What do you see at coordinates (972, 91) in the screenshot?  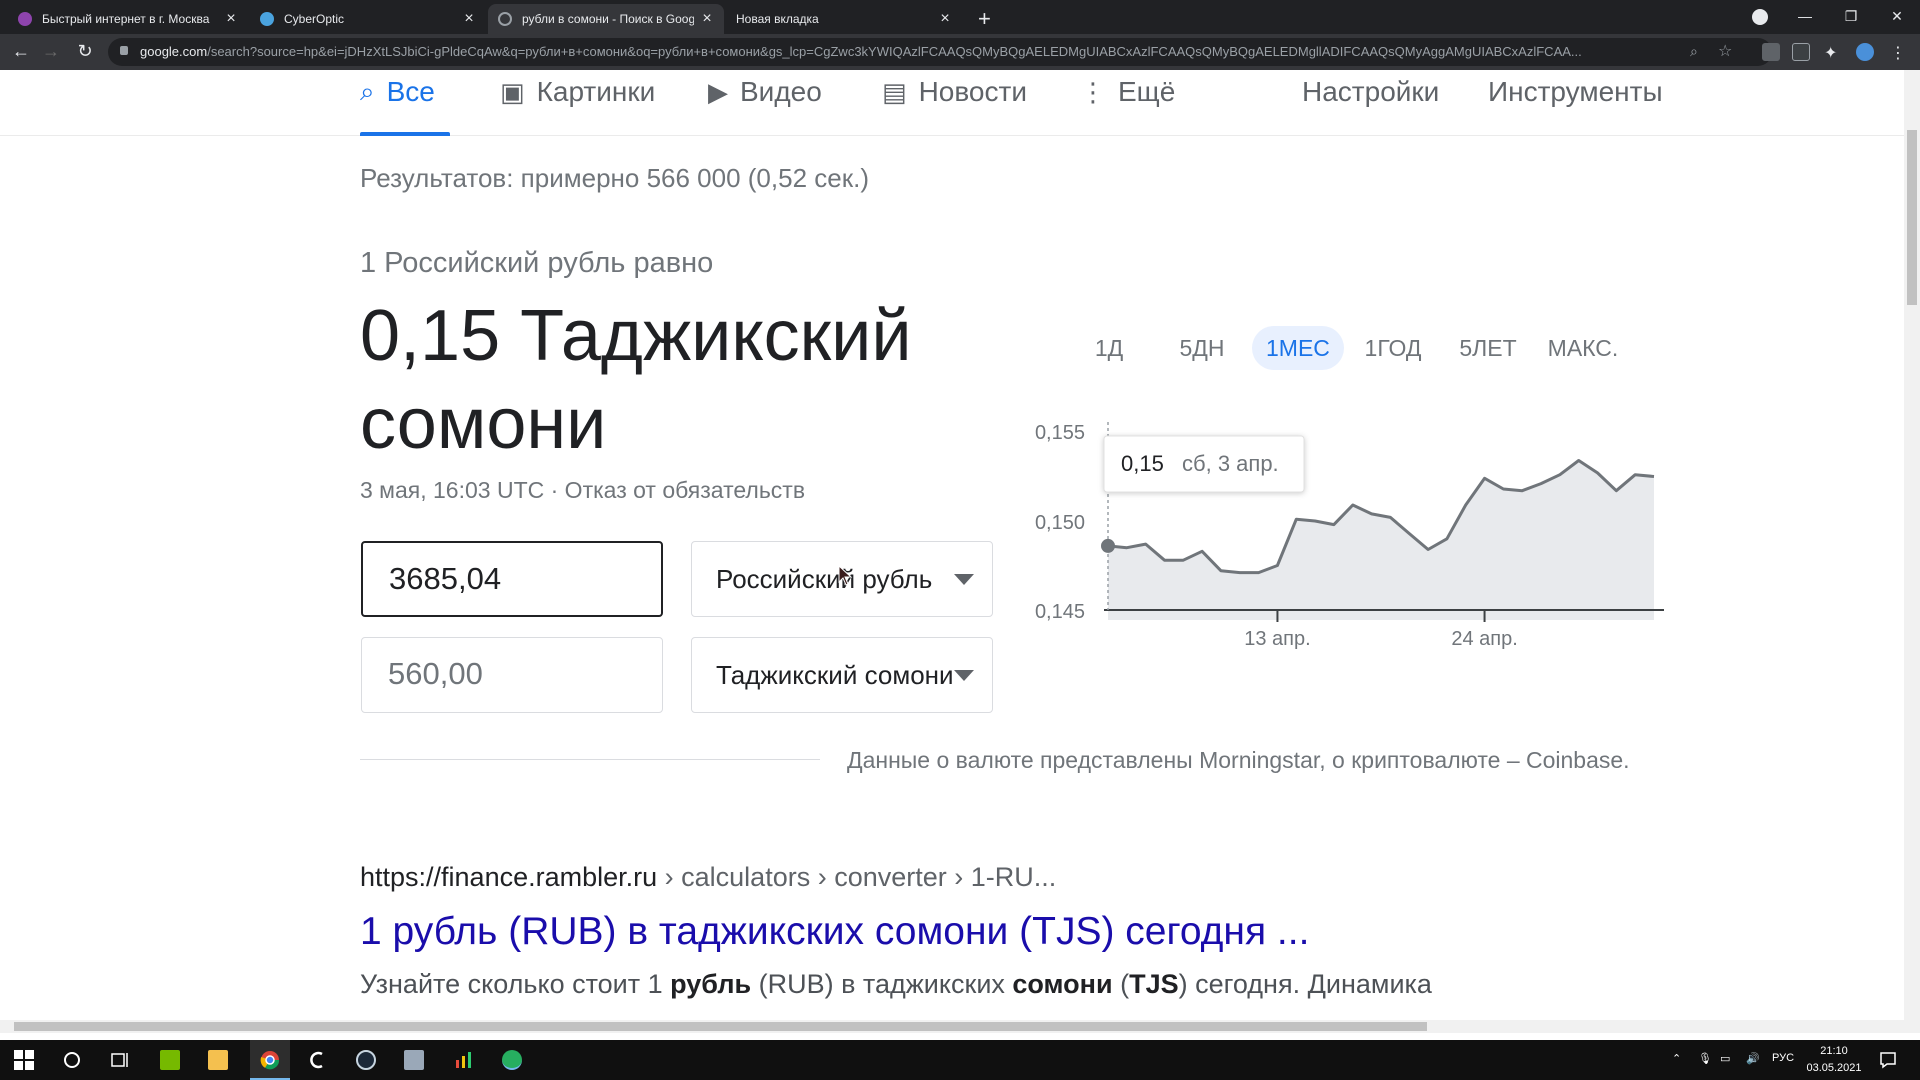 I see `tab-label: Новости` at bounding box center [972, 91].